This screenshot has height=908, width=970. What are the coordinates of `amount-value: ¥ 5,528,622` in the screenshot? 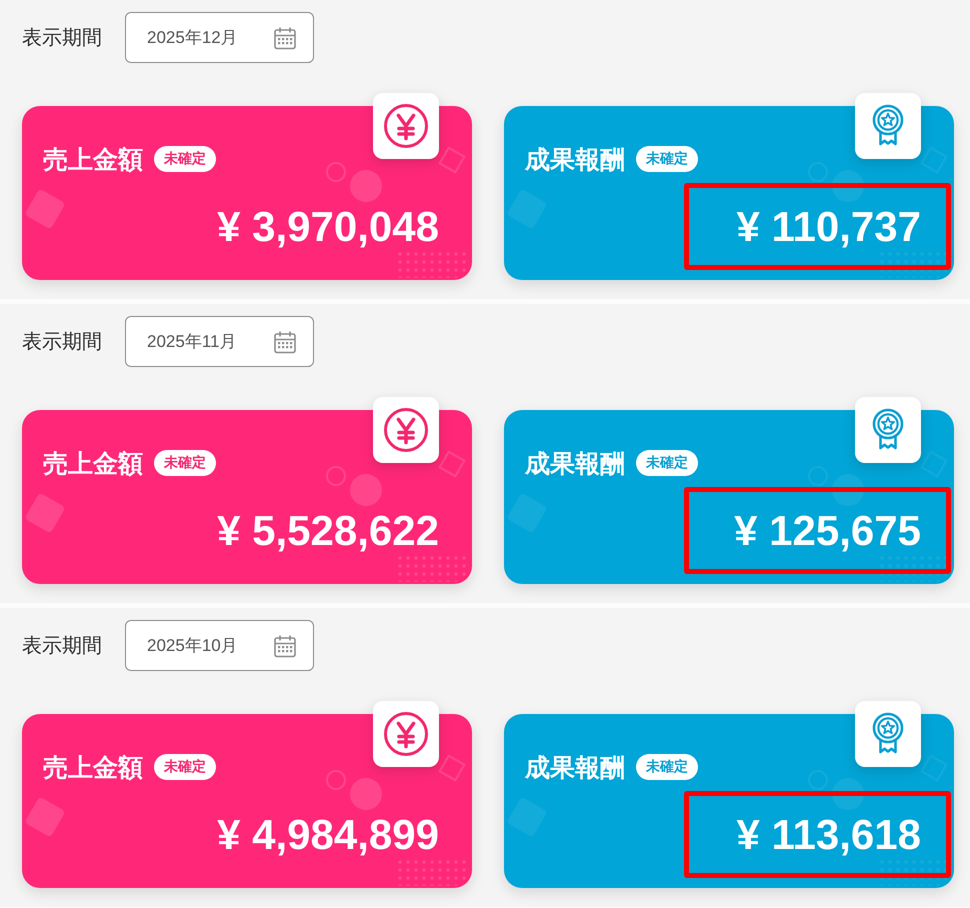 It's located at (328, 531).